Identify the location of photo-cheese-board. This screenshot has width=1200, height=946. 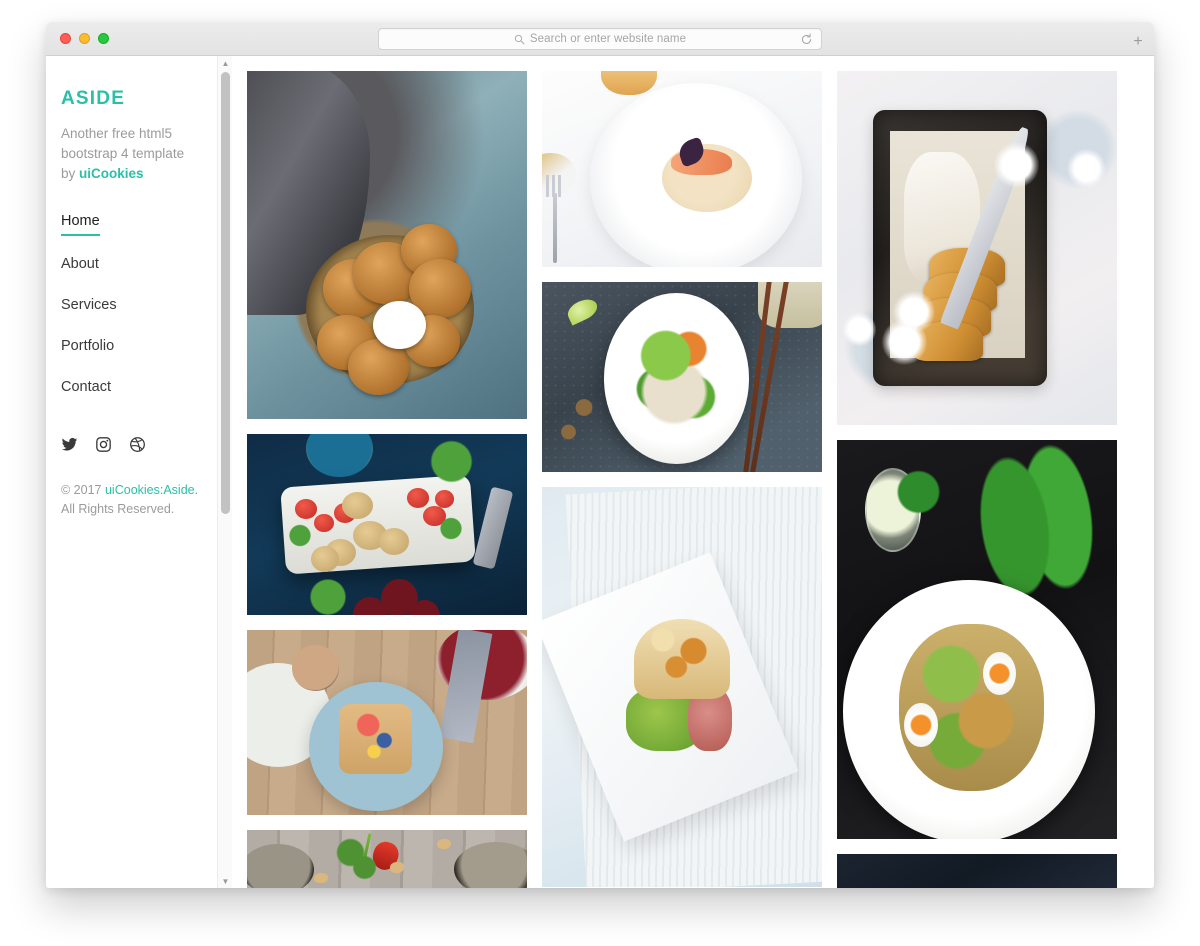
(387, 524).